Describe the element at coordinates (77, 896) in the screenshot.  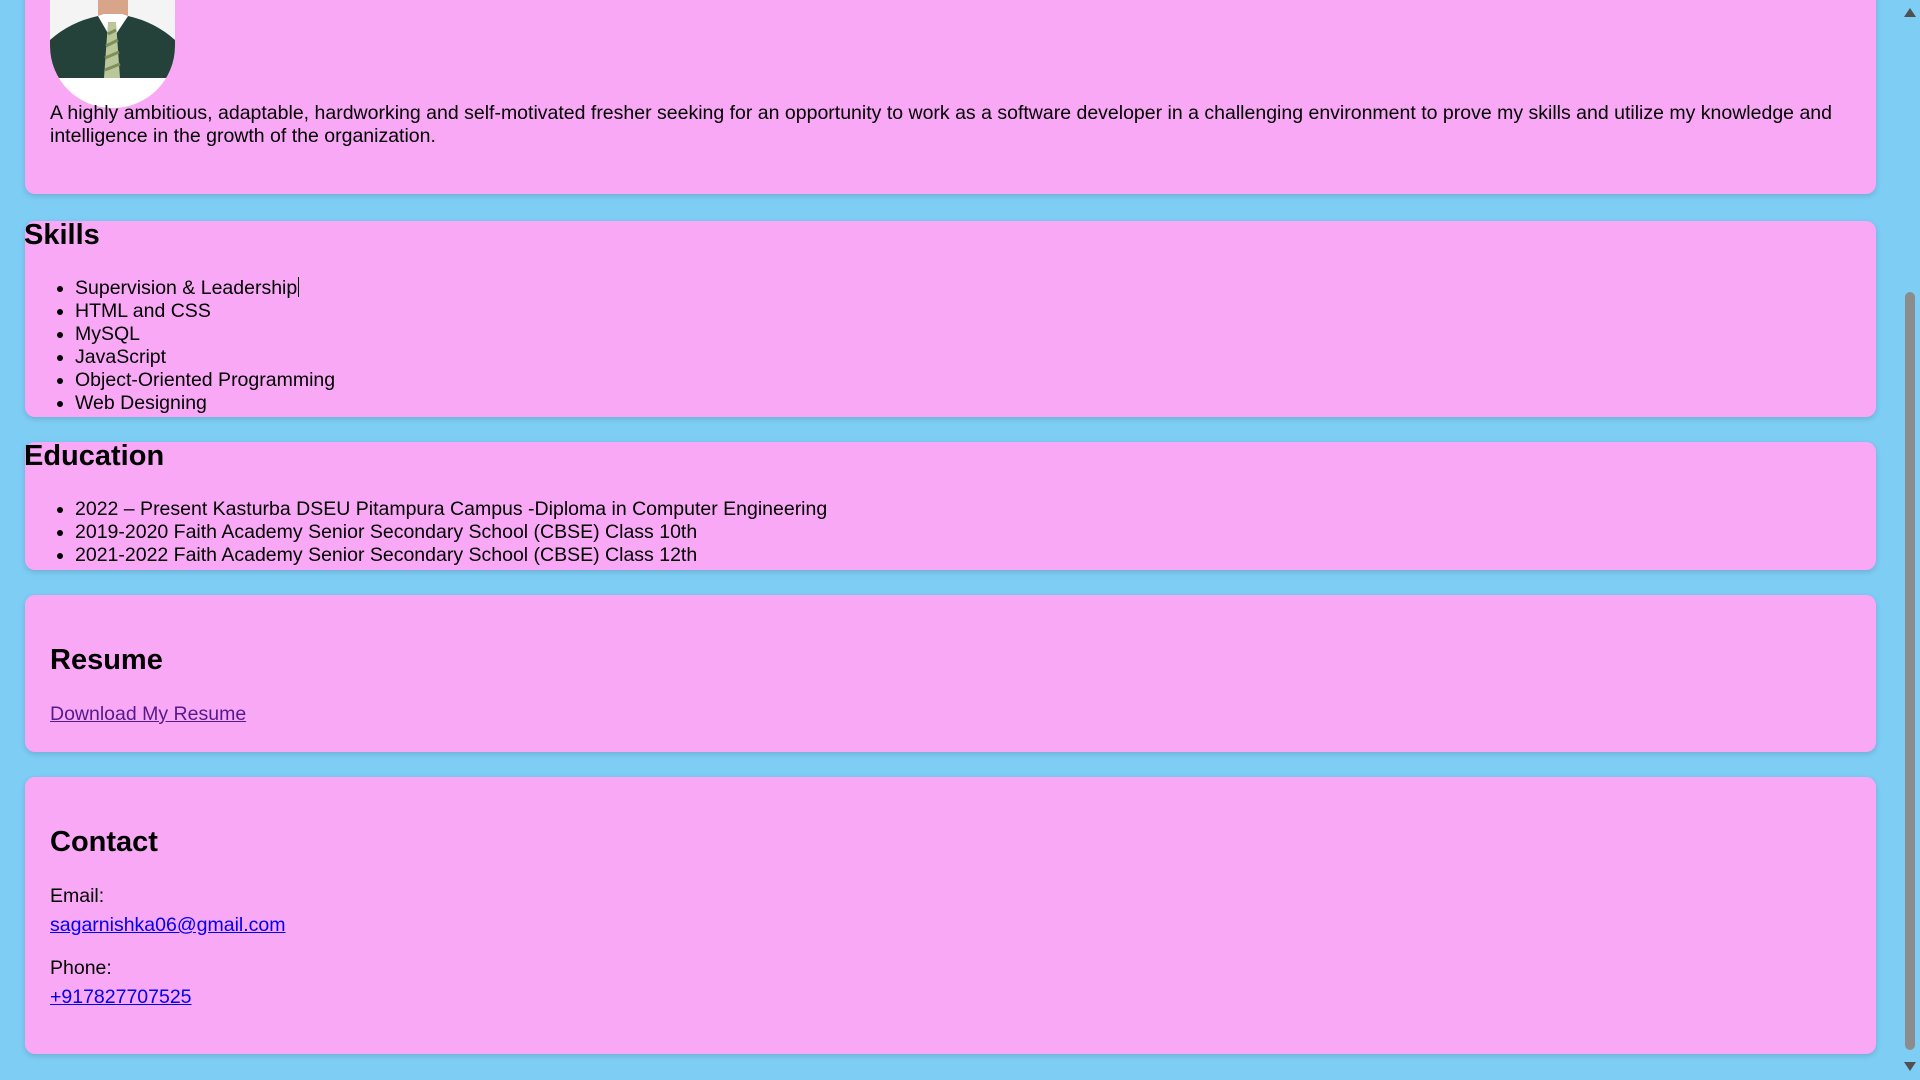
I see `email-label: Email:` at that location.